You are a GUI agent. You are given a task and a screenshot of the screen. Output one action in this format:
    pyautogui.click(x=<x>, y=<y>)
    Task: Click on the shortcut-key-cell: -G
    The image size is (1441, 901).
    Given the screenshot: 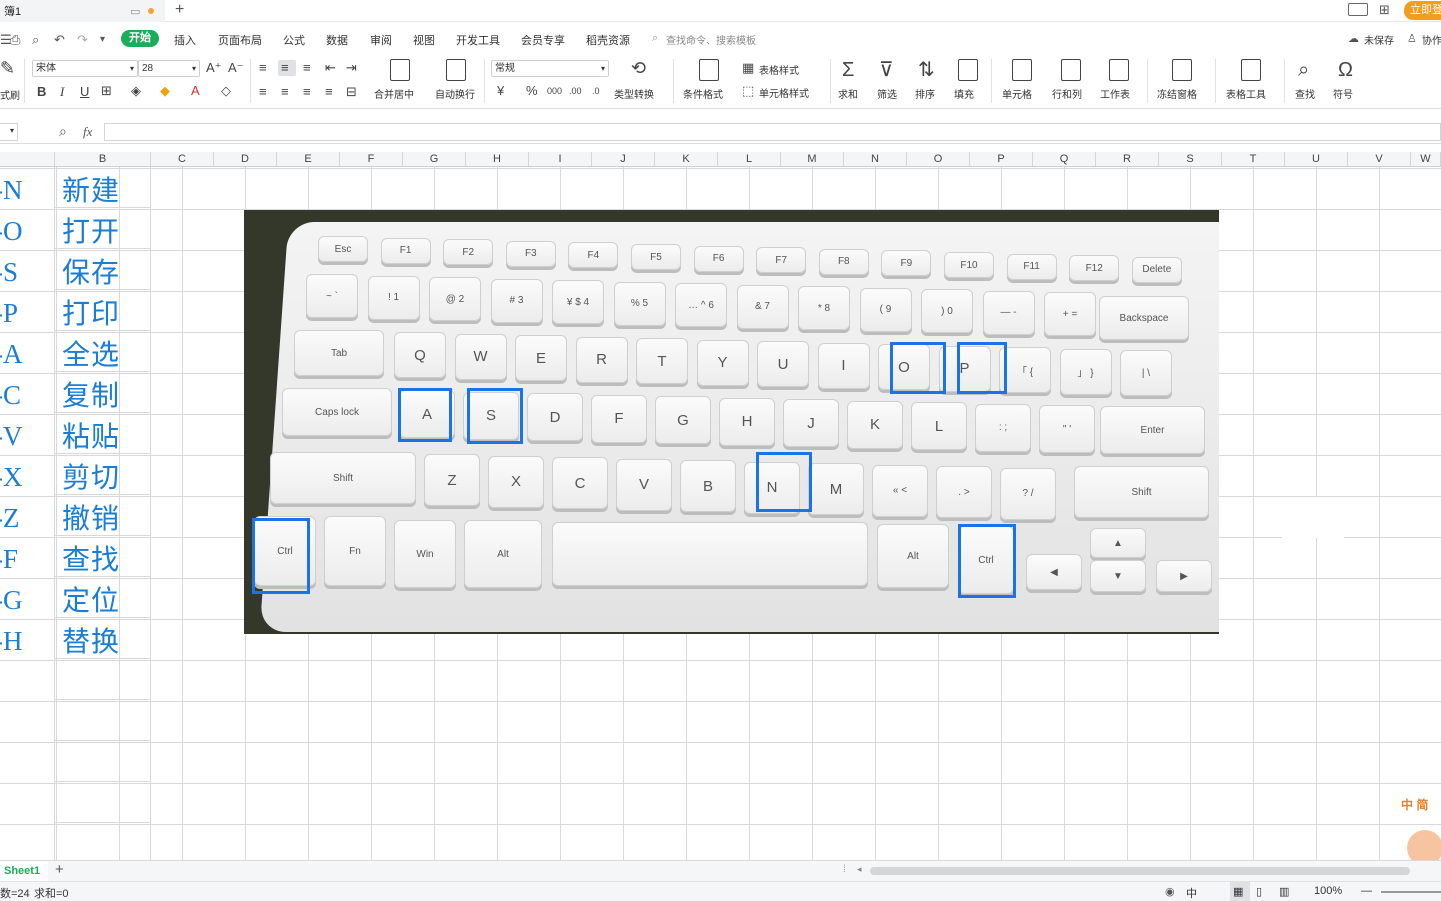 What is the action you would take?
    pyautogui.click(x=17, y=600)
    